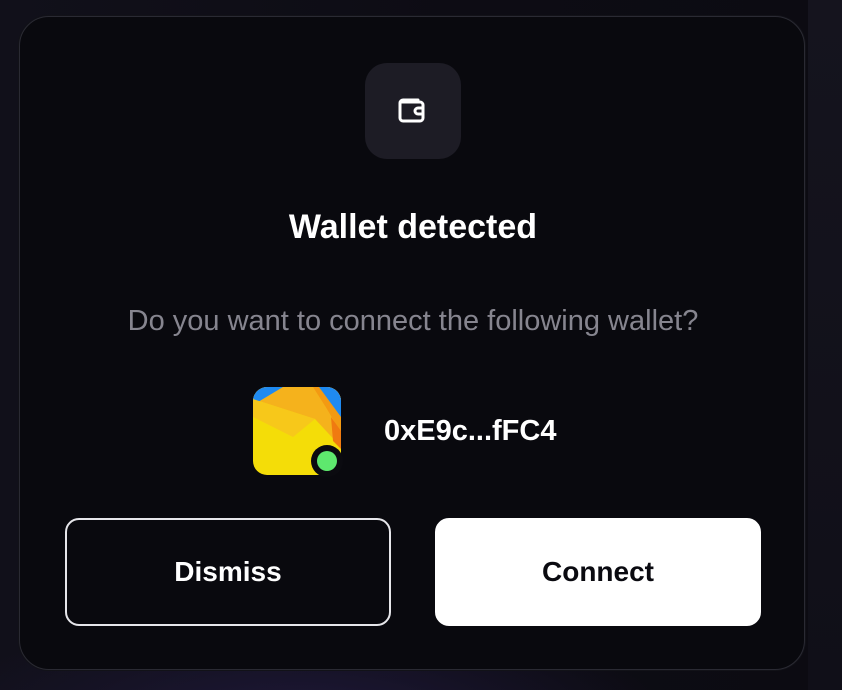  I want to click on wallet-info-row: 0xE9c...fFC4, so click(453, 432).